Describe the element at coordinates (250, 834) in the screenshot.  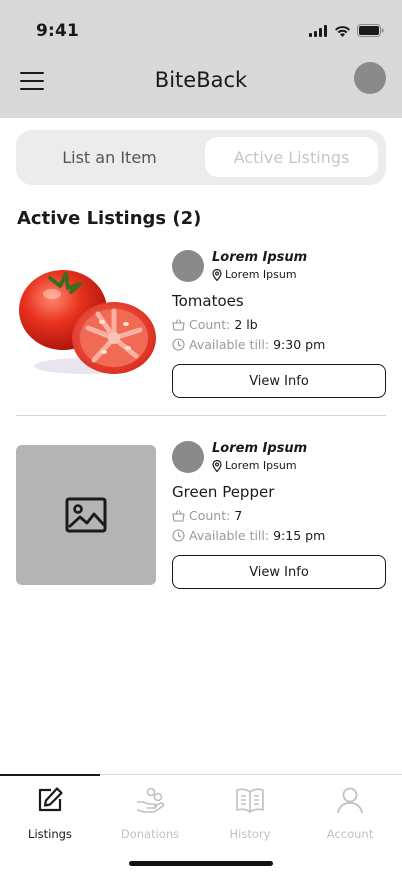
I see `nav-label: History` at that location.